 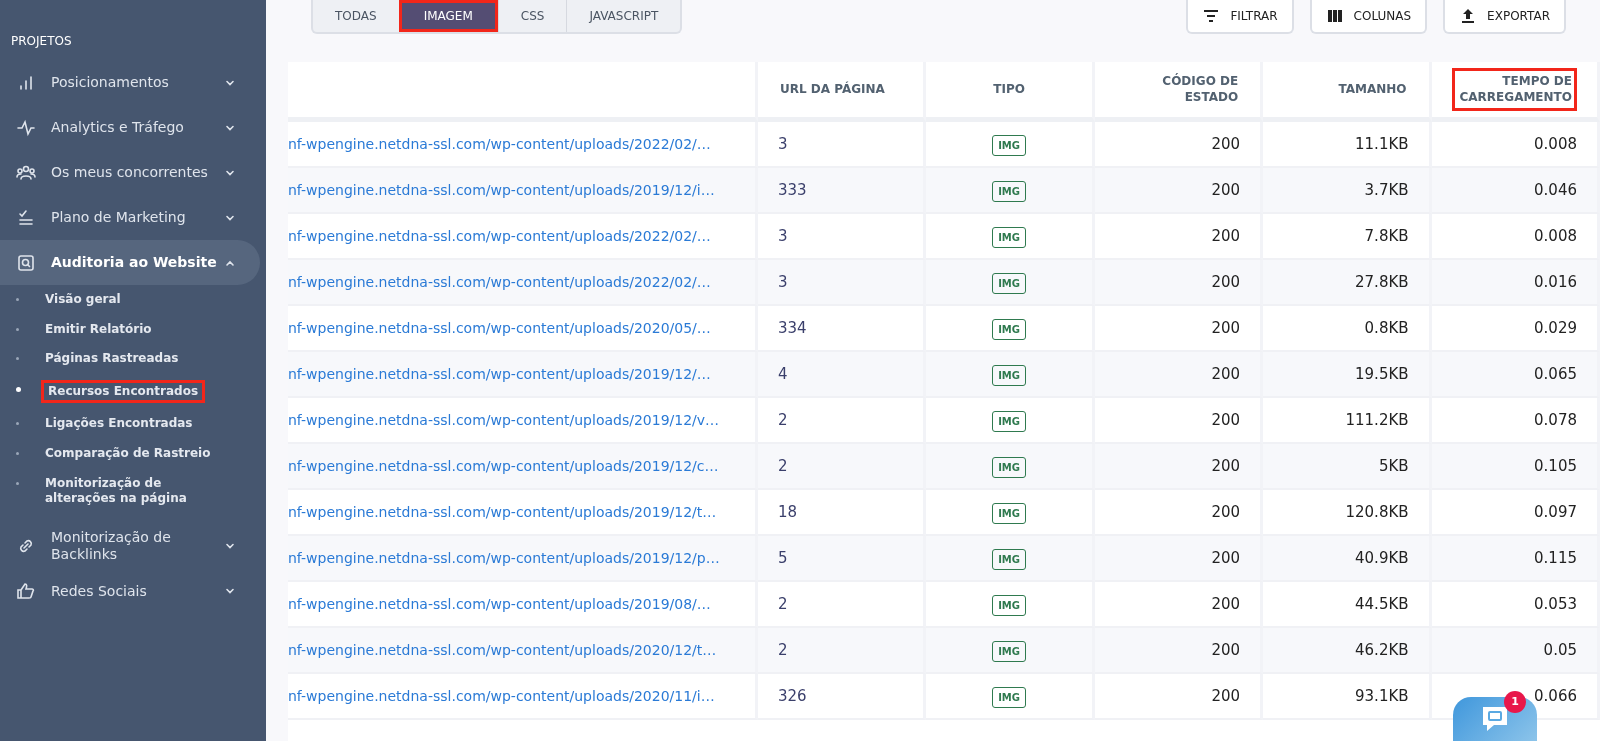 I want to click on filter-icon, so click(x=1211, y=16).